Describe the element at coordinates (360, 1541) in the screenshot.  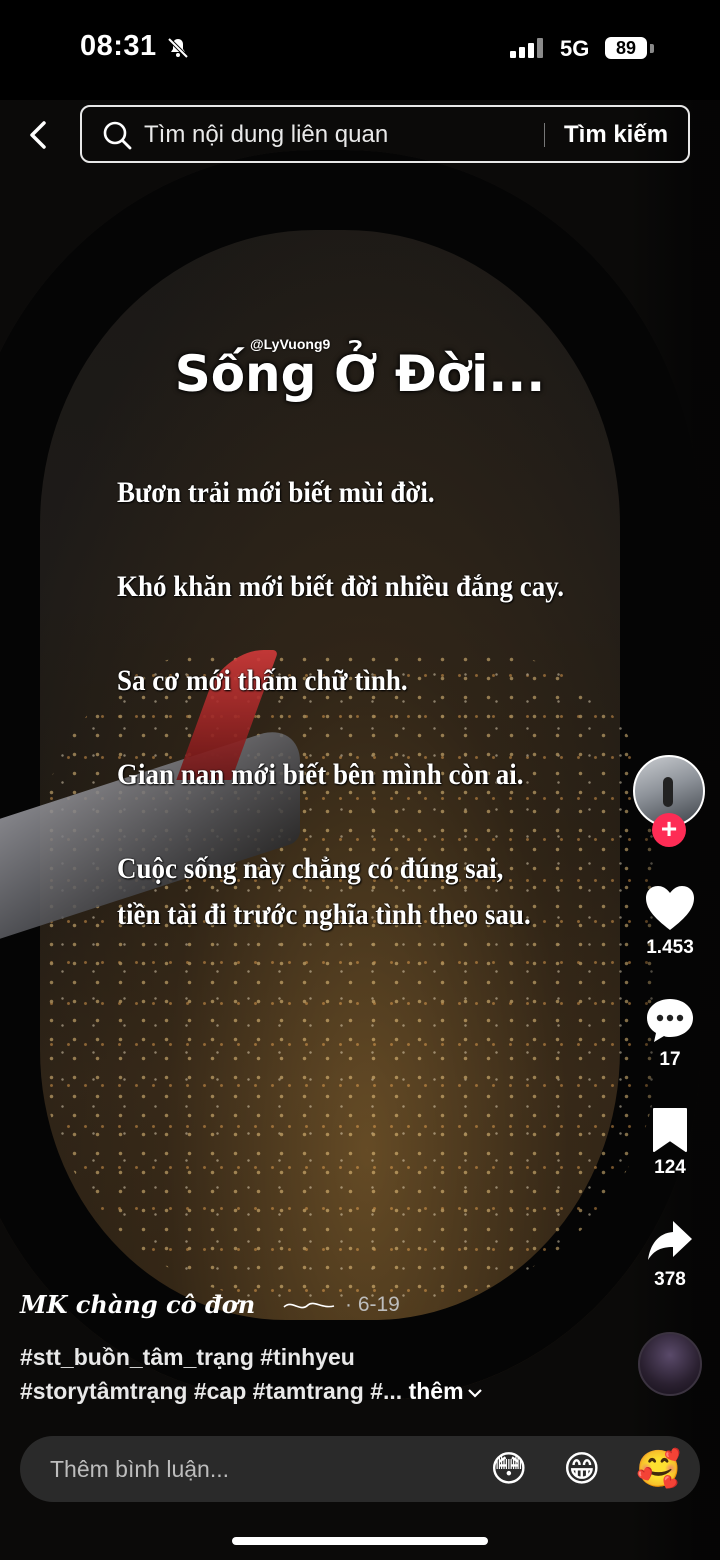
I see `home-indicator` at that location.